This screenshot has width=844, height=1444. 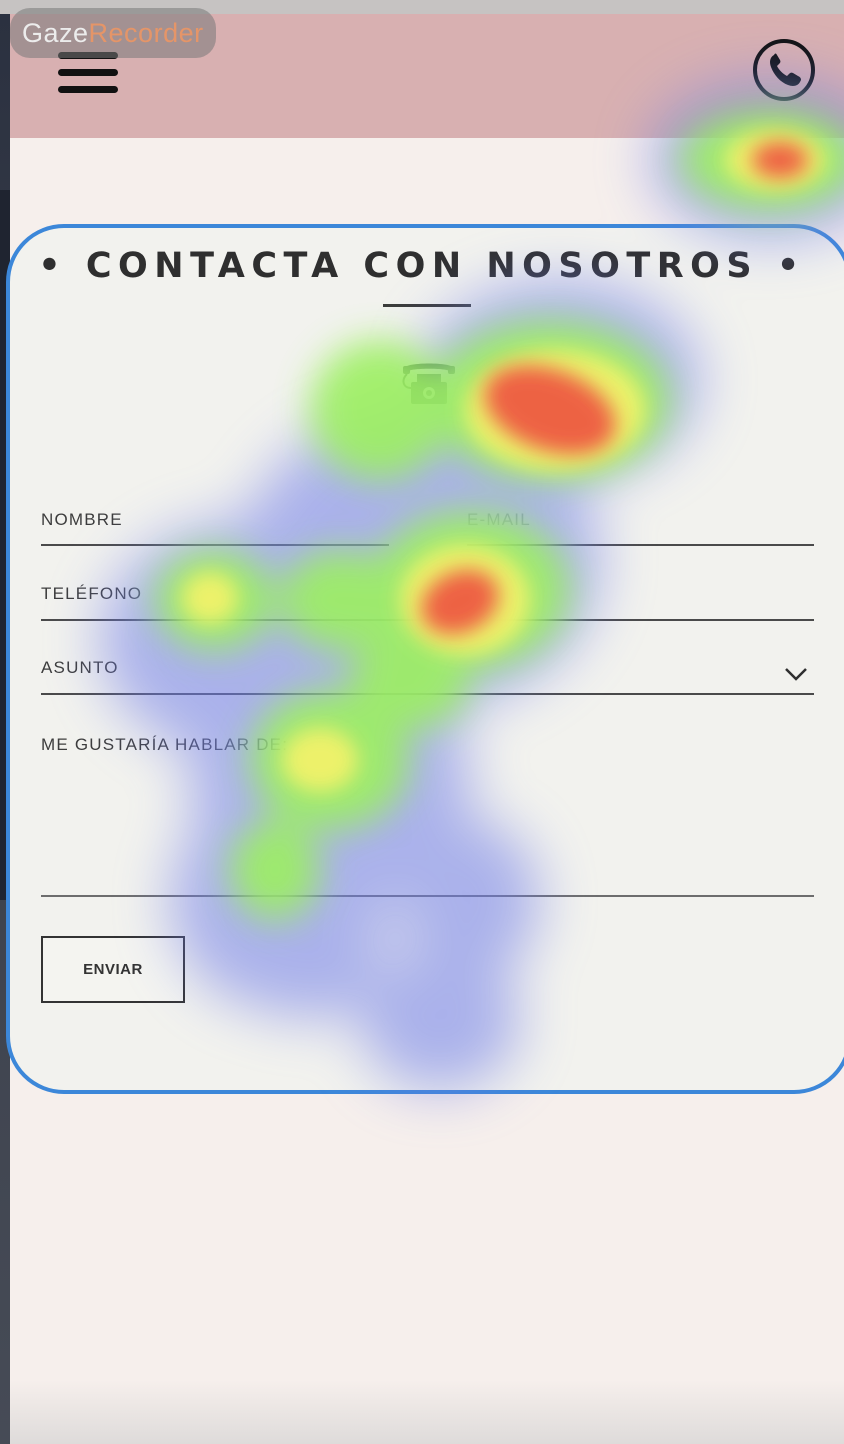 I want to click on mensaje-textarea, so click(x=427, y=896).